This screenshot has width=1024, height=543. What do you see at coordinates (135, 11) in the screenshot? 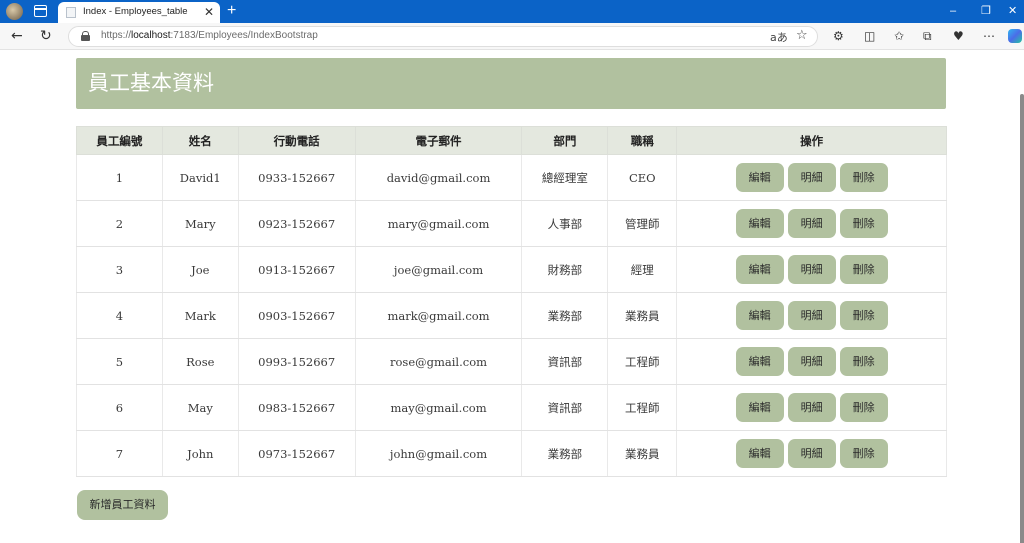
I see `tab-title: Index - Employees_table` at bounding box center [135, 11].